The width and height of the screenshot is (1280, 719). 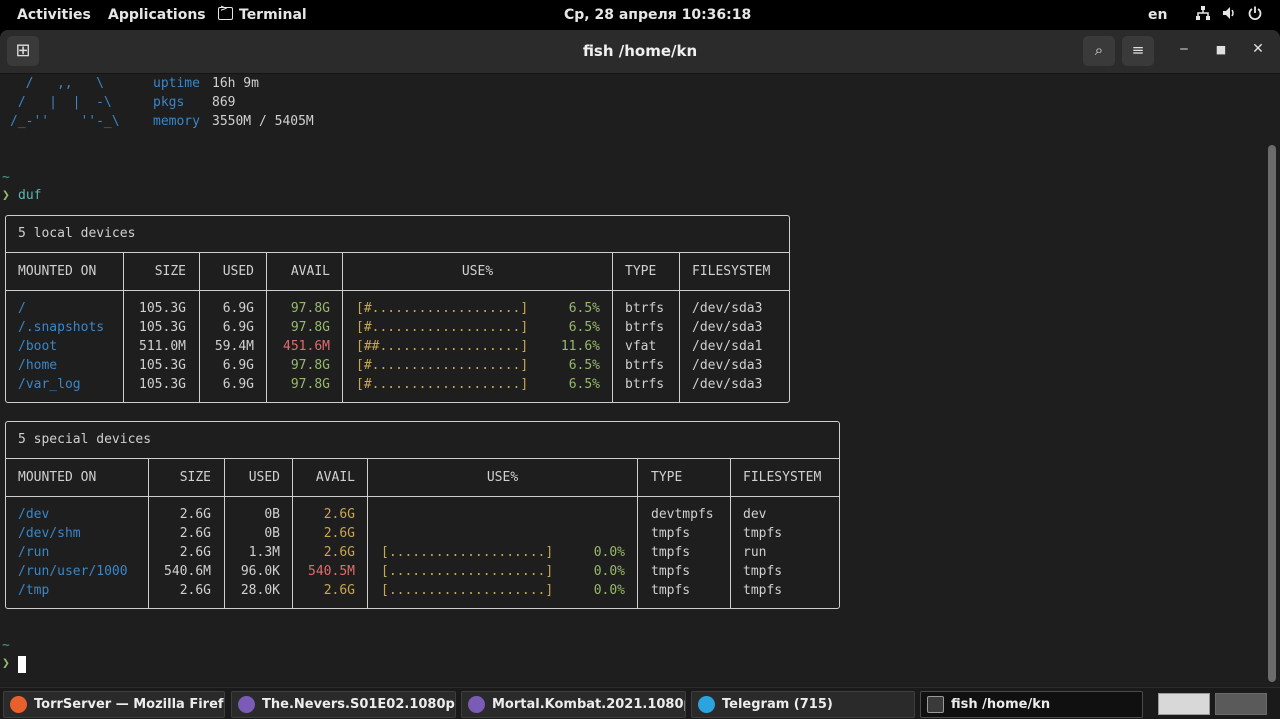 I want to click on usage-bar: [#...................], so click(x=442, y=365).